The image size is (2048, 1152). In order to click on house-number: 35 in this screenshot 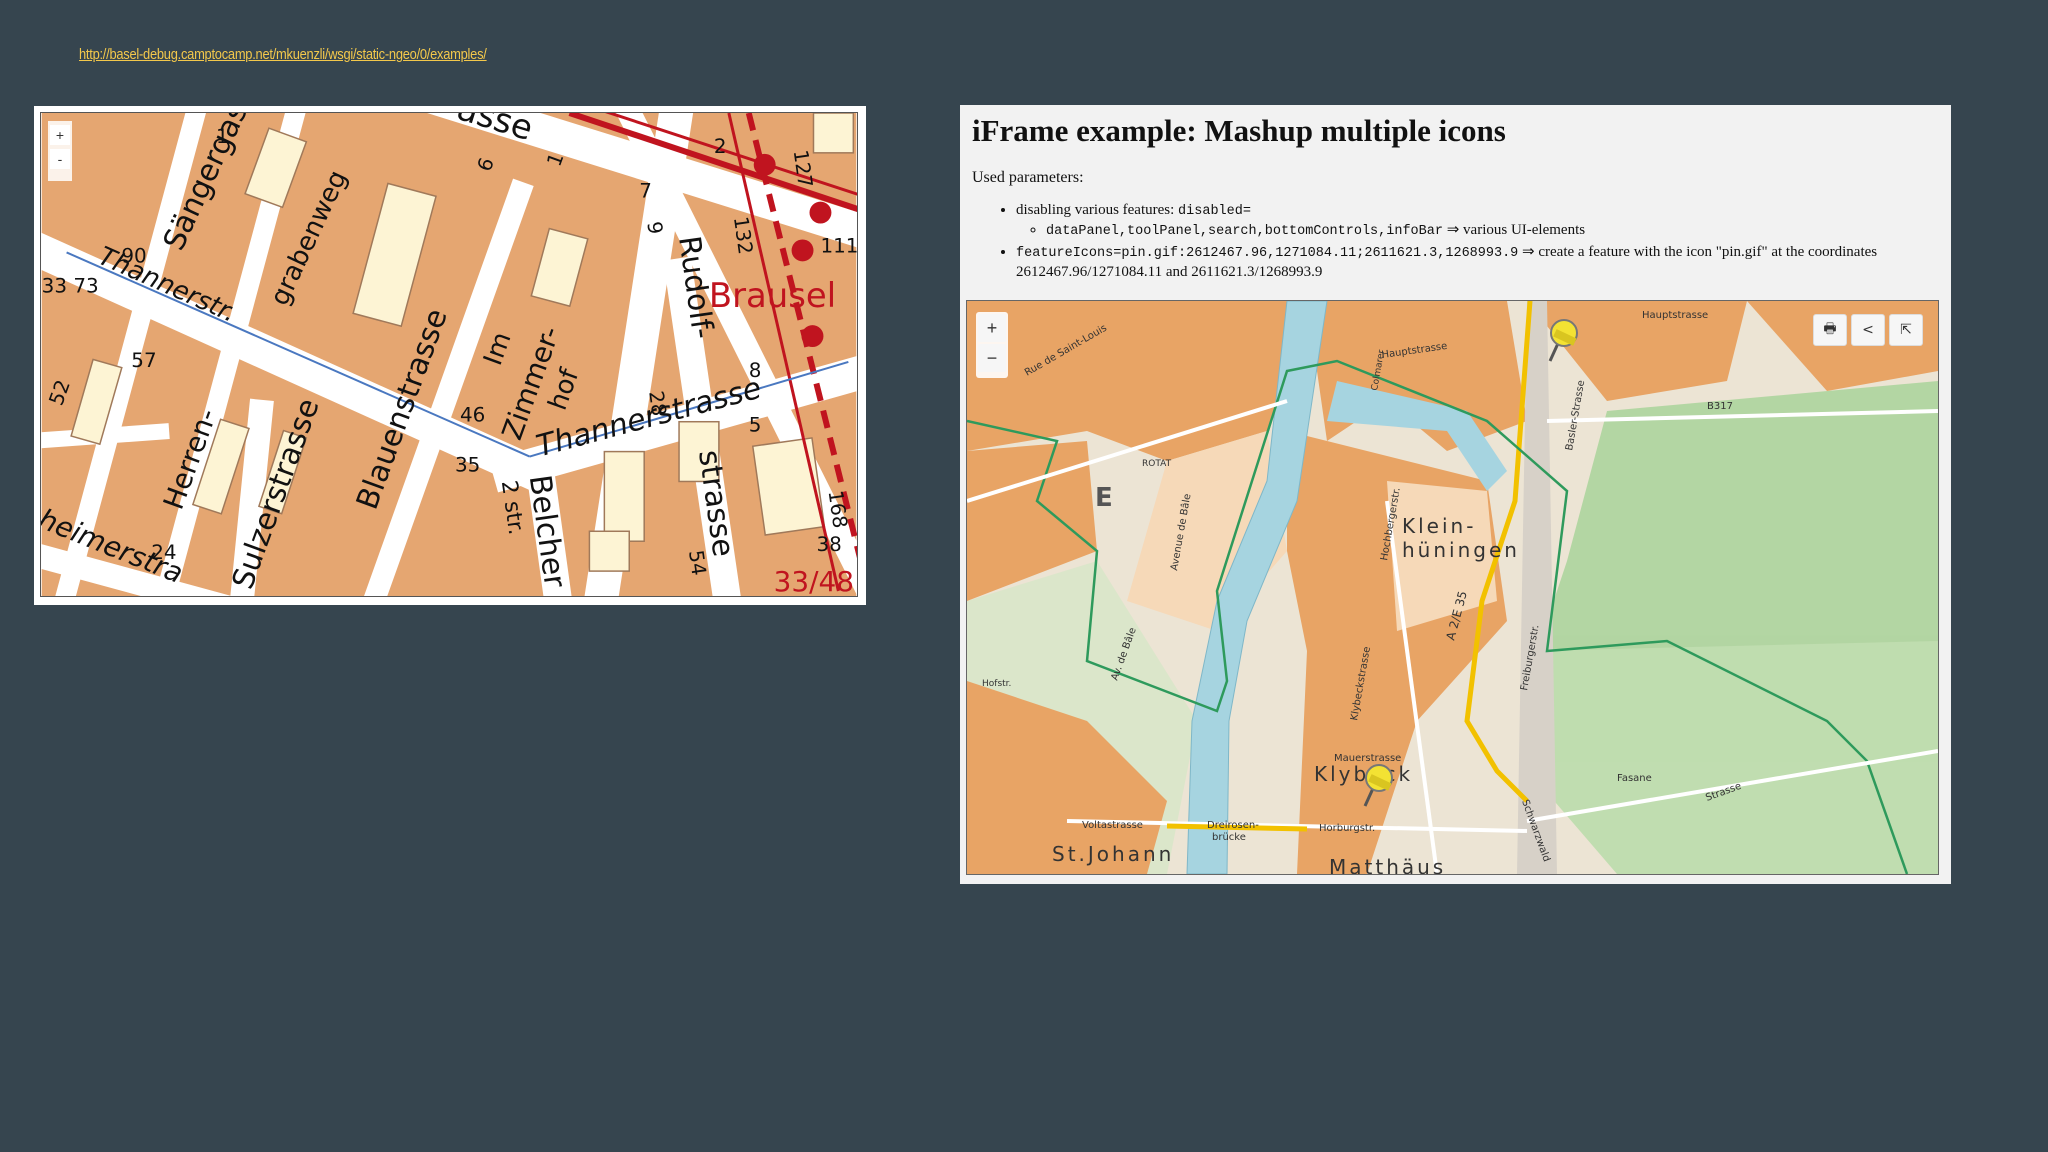, I will do `click(467, 465)`.